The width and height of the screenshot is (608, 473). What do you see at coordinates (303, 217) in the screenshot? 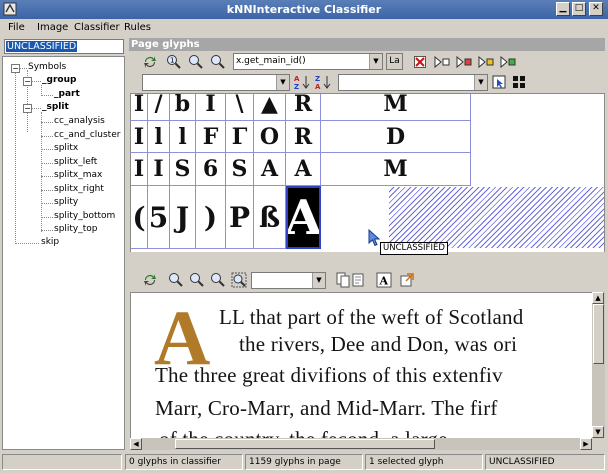
I see `selected-glyph: A` at bounding box center [303, 217].